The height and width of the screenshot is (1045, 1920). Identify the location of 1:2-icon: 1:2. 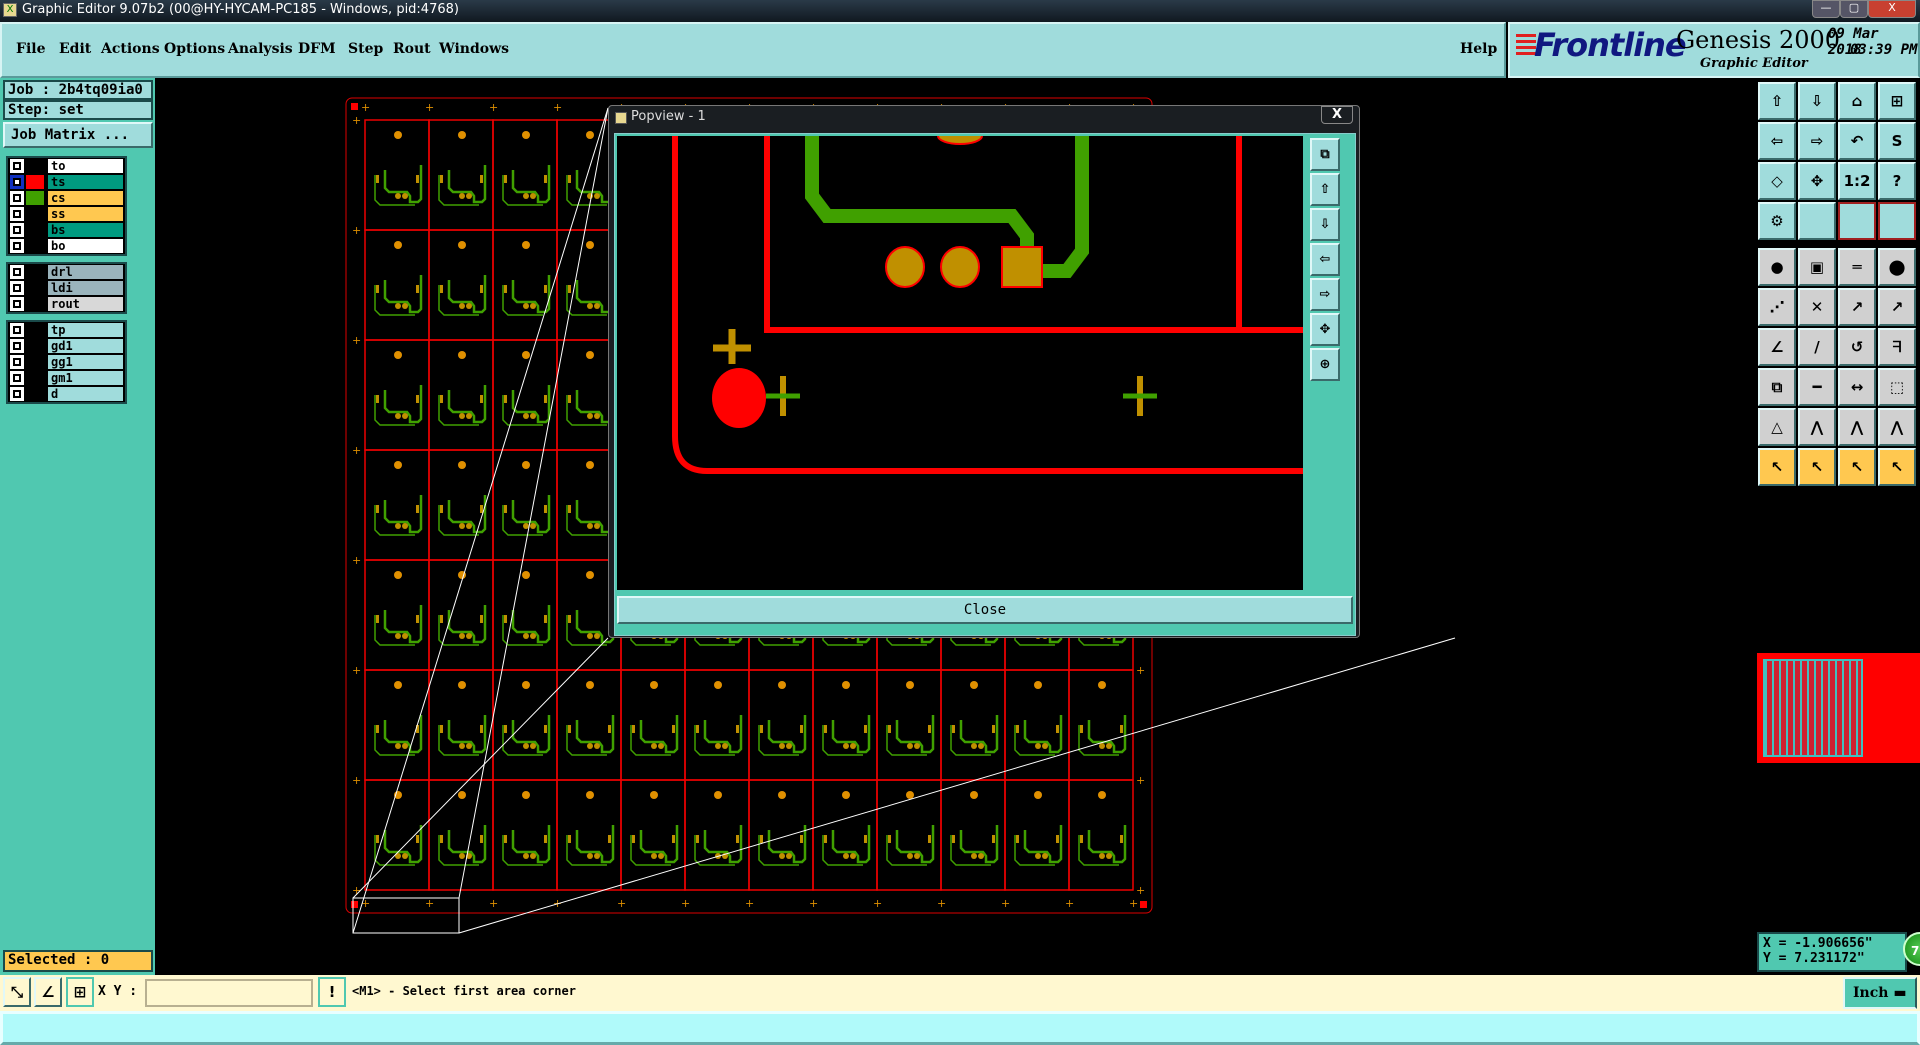
(1857, 181).